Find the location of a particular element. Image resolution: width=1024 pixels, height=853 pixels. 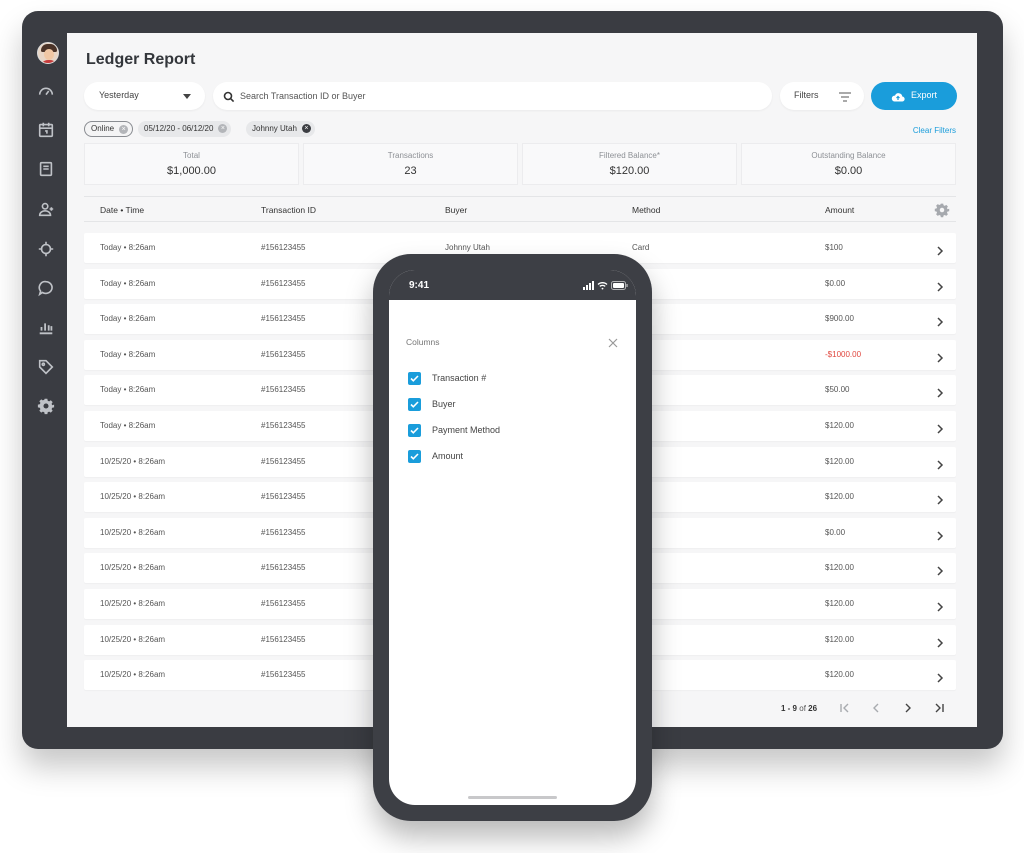

export-button: Export is located at coordinates (914, 96).